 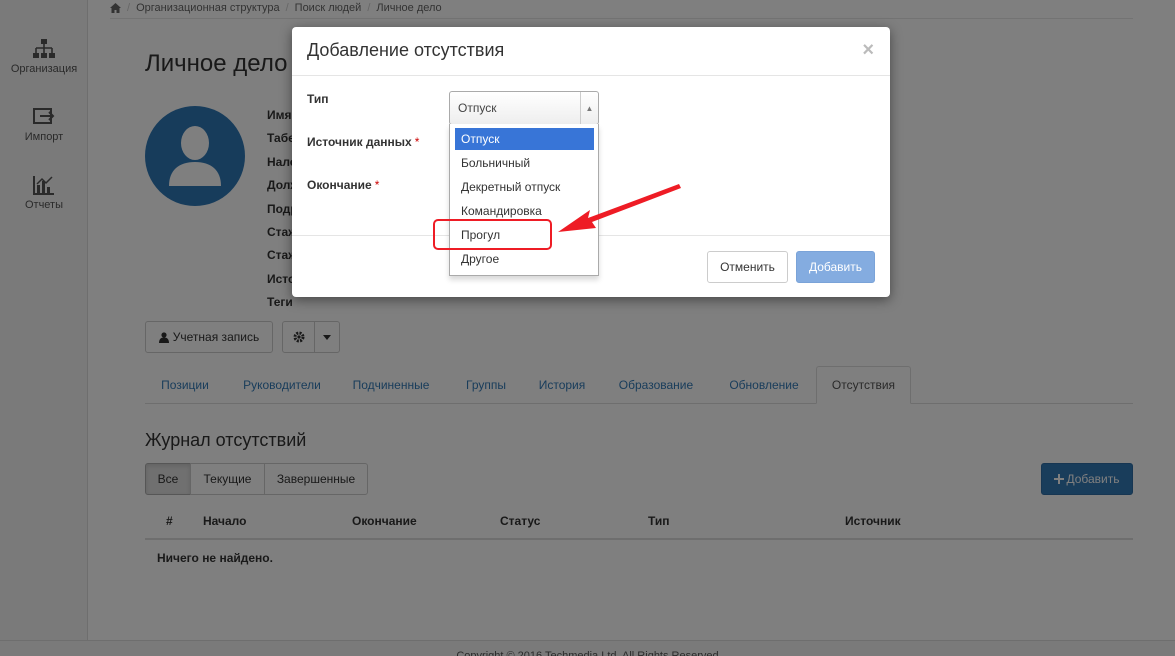 I want to click on field-label-end: Окончание *, so click(x=343, y=185).